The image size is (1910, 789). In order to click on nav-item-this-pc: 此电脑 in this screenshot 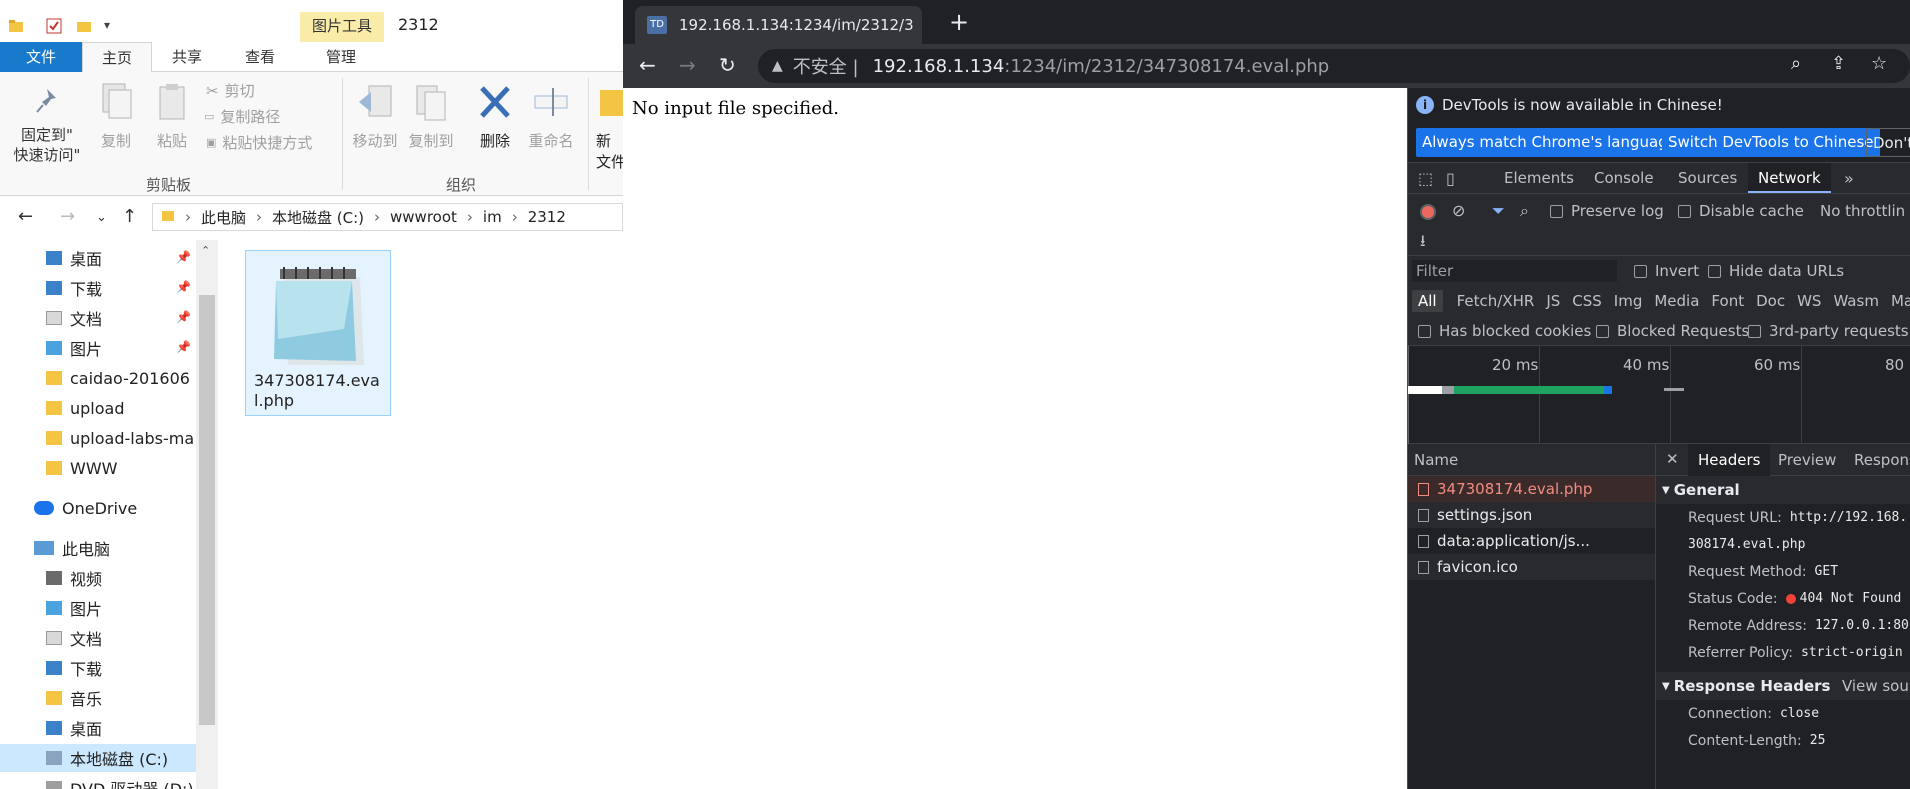, I will do `click(72, 548)`.